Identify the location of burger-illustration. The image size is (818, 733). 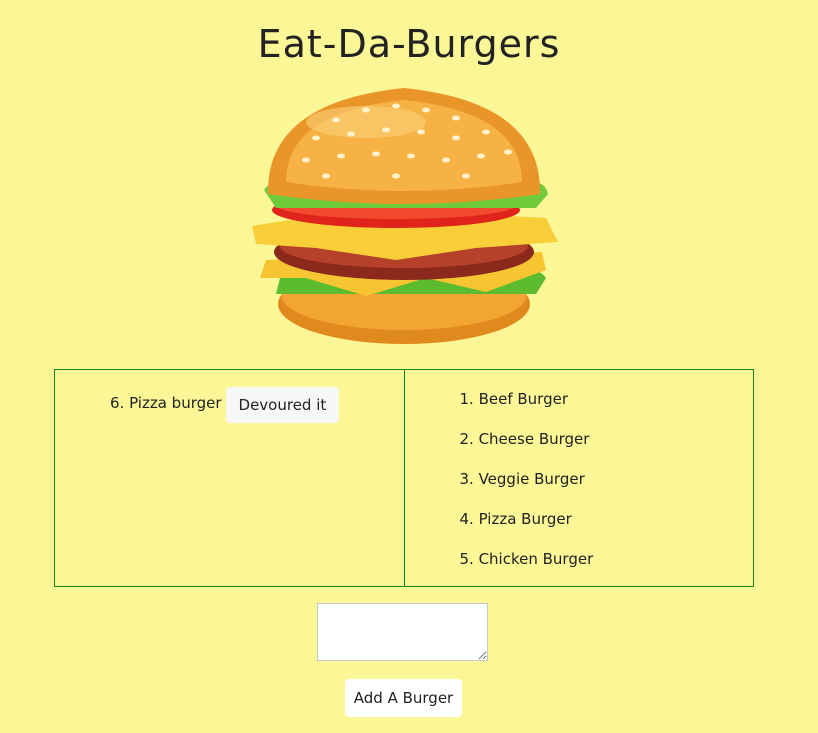
(405, 216).